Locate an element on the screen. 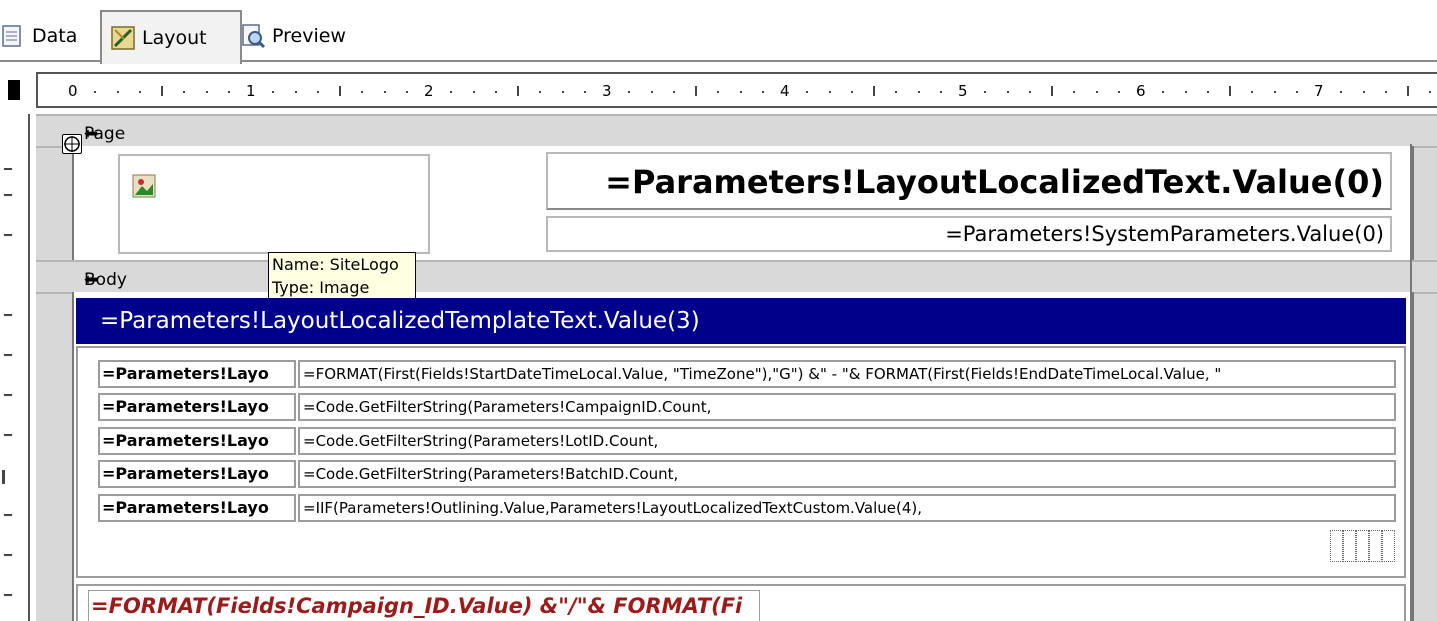  row-handles is located at coordinates (1363, 546).